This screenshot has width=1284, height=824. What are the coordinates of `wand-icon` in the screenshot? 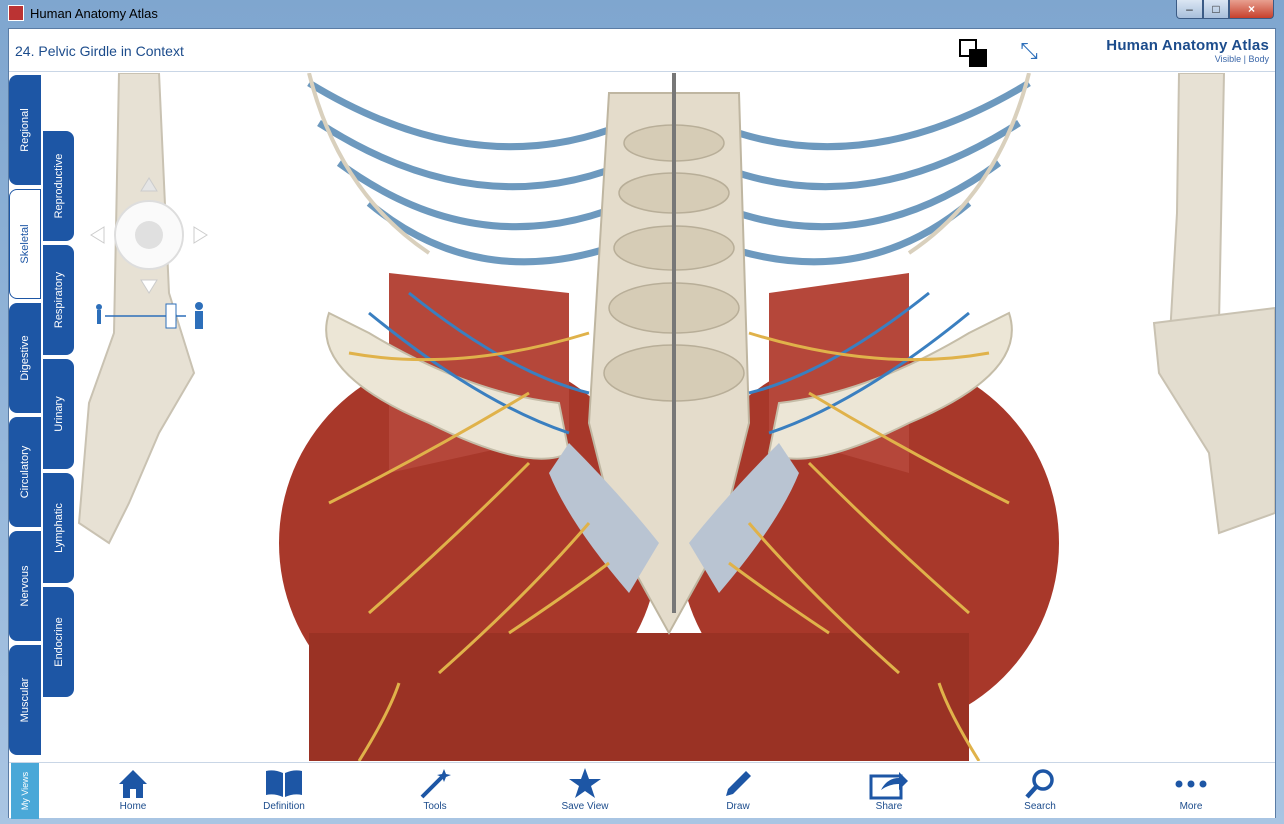 It's located at (435, 784).